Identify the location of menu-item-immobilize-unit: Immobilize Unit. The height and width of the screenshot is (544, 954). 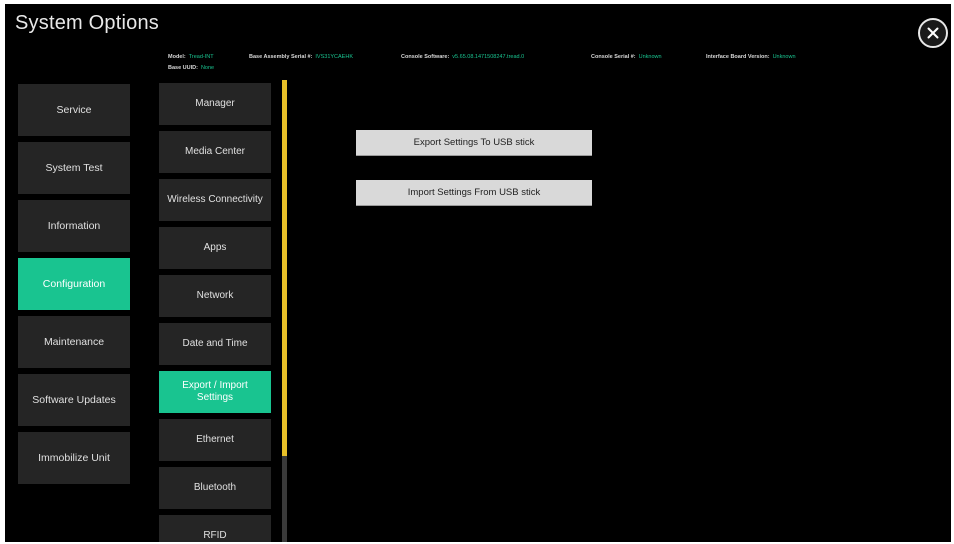
(74, 458).